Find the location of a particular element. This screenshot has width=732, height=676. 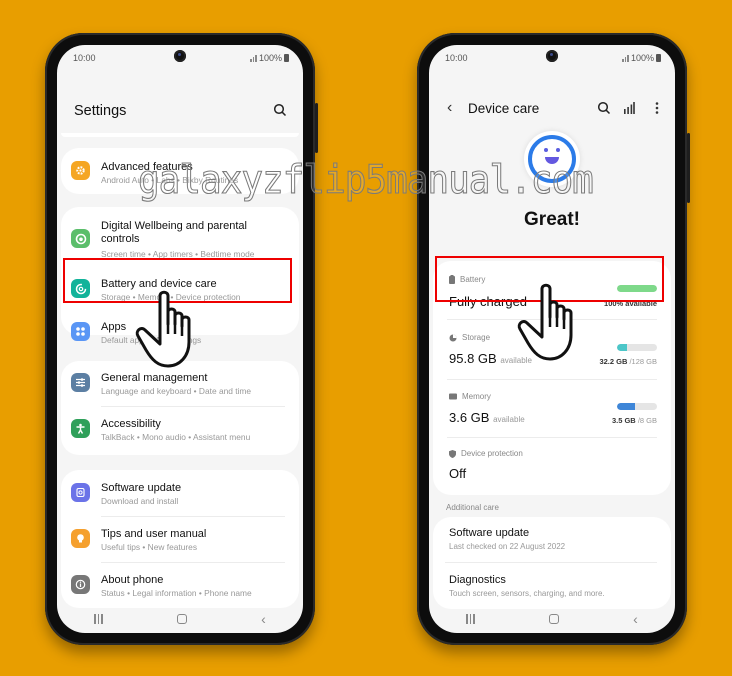

ac-subtitle: Last checked on 22 August 2022 is located at coordinates (507, 546).